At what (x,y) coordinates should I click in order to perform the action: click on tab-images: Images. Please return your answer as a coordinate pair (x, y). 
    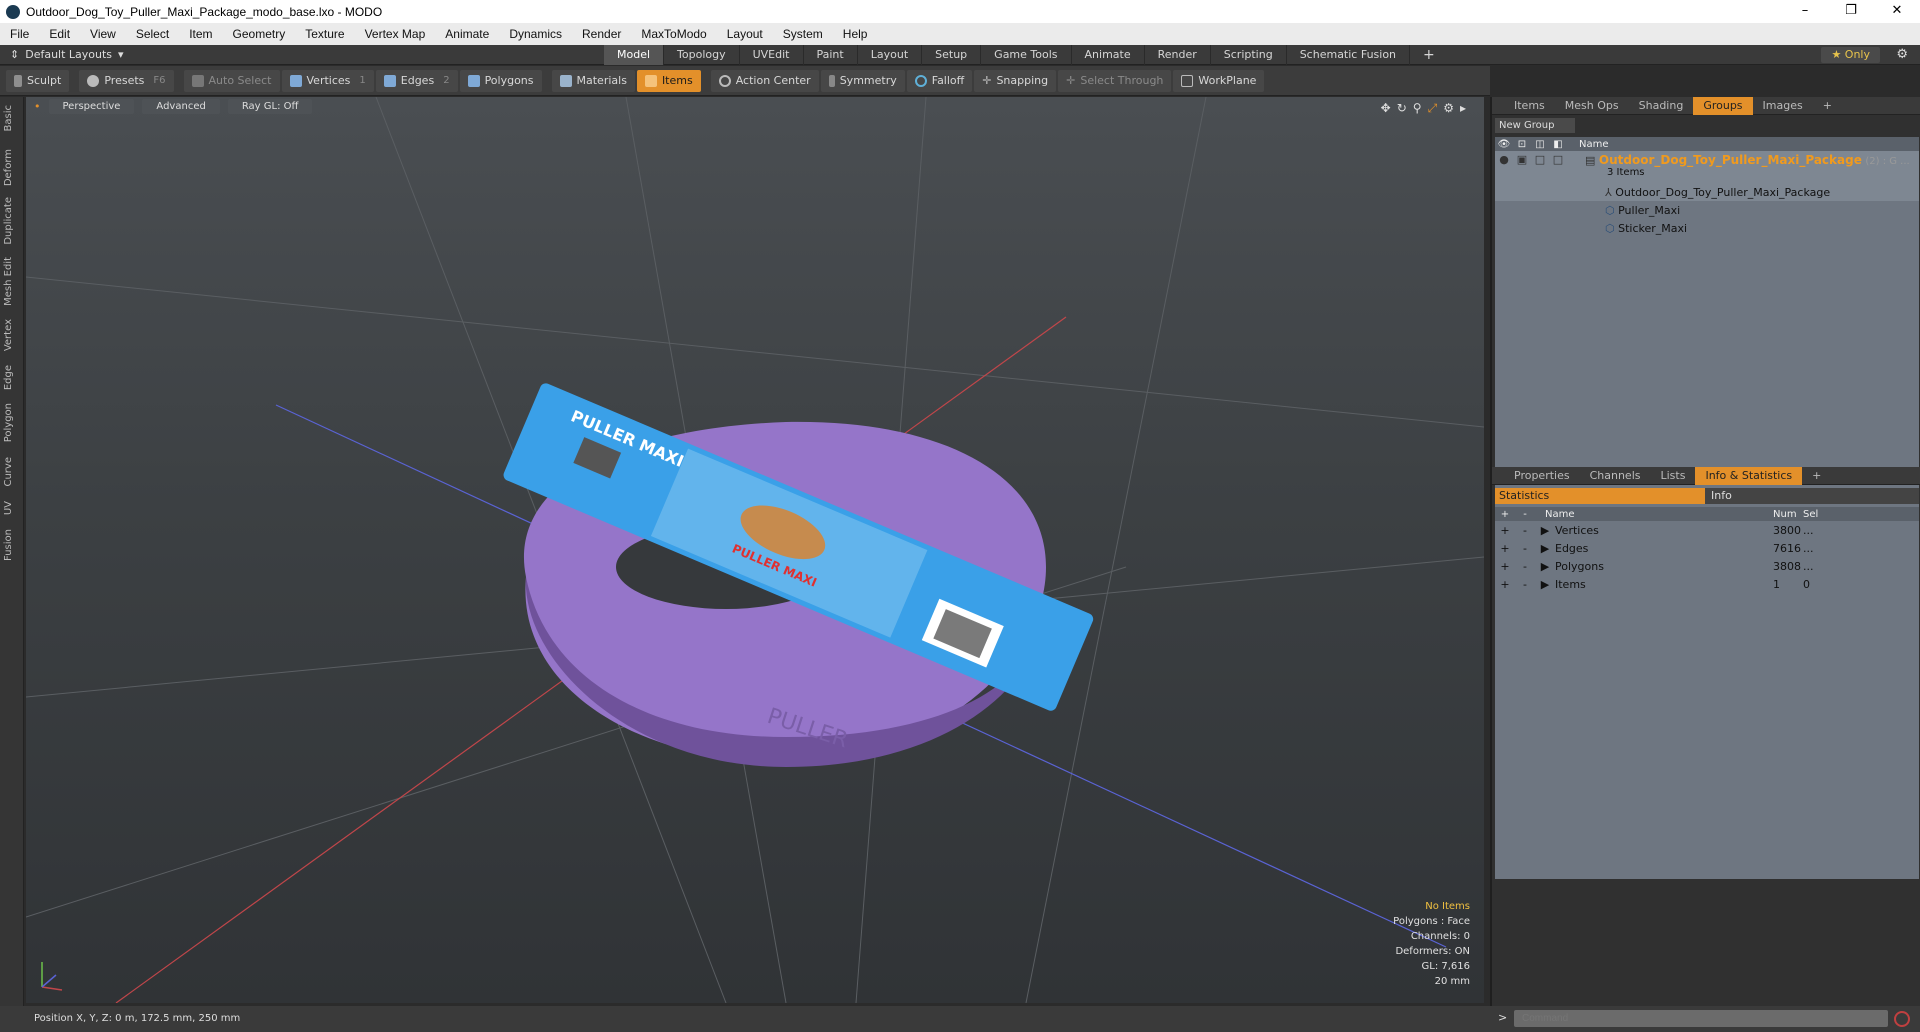
    Looking at the image, I should click on (1783, 106).